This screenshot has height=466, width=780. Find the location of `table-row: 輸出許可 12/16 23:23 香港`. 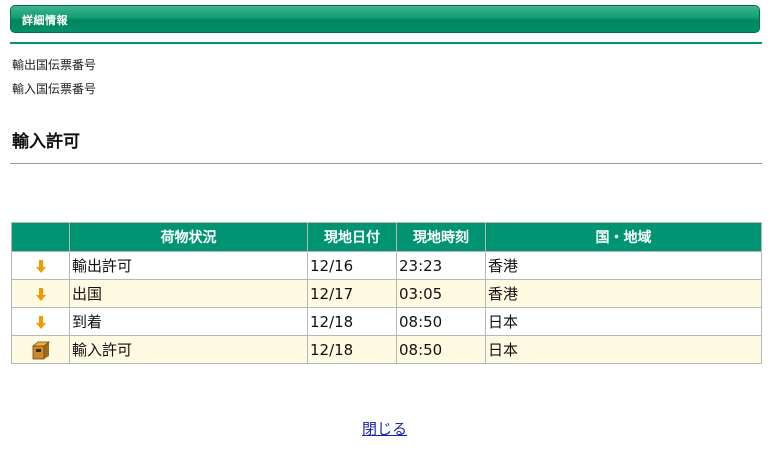

table-row: 輸出許可 12/16 23:23 香港 is located at coordinates (386, 265).